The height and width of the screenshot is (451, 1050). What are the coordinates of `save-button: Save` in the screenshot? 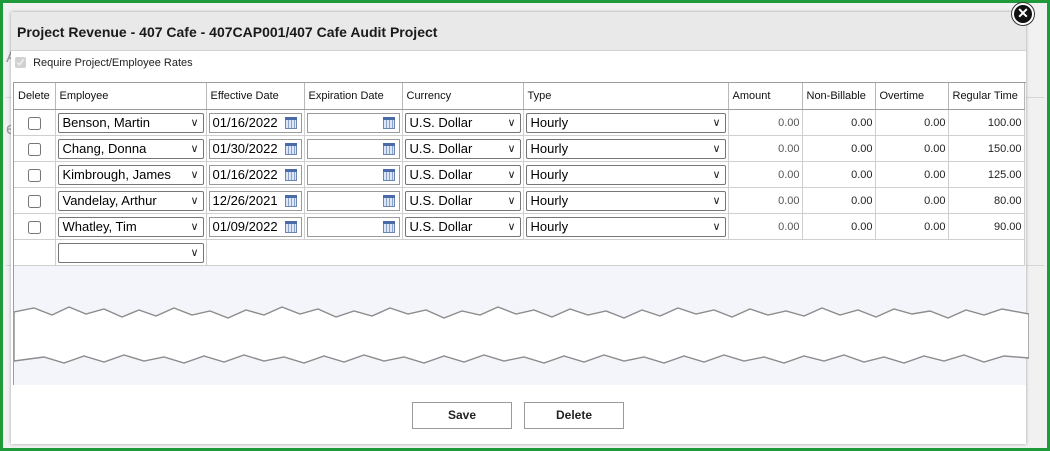 It's located at (462, 415).